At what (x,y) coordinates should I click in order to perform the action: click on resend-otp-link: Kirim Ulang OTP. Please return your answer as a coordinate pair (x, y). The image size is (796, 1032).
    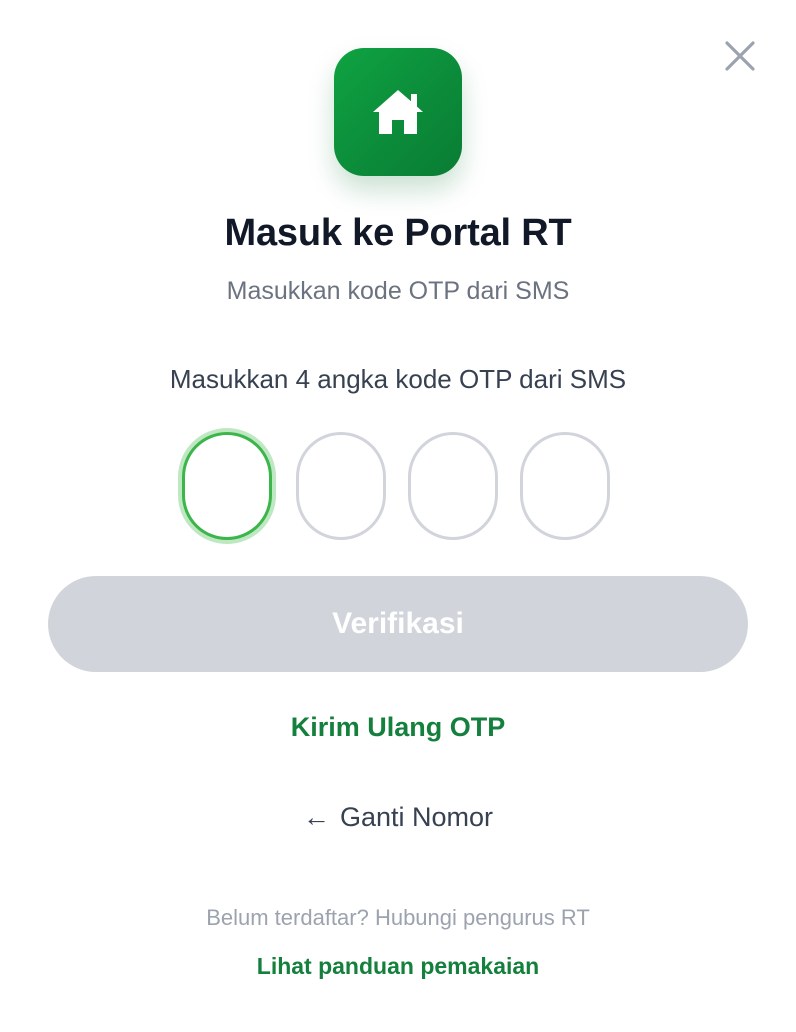
    Looking at the image, I should click on (398, 727).